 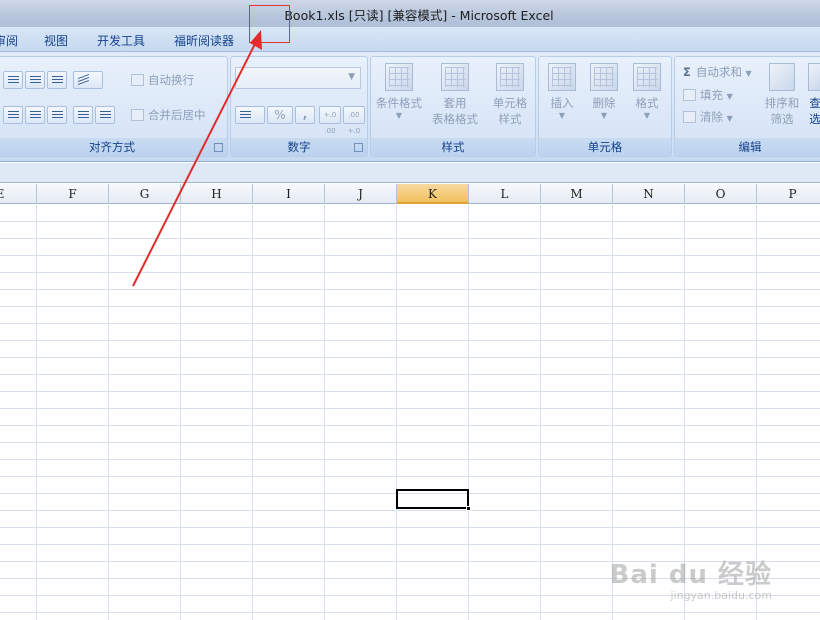 I want to click on cell-styles-button: 单元格 样式, so click(x=510, y=95).